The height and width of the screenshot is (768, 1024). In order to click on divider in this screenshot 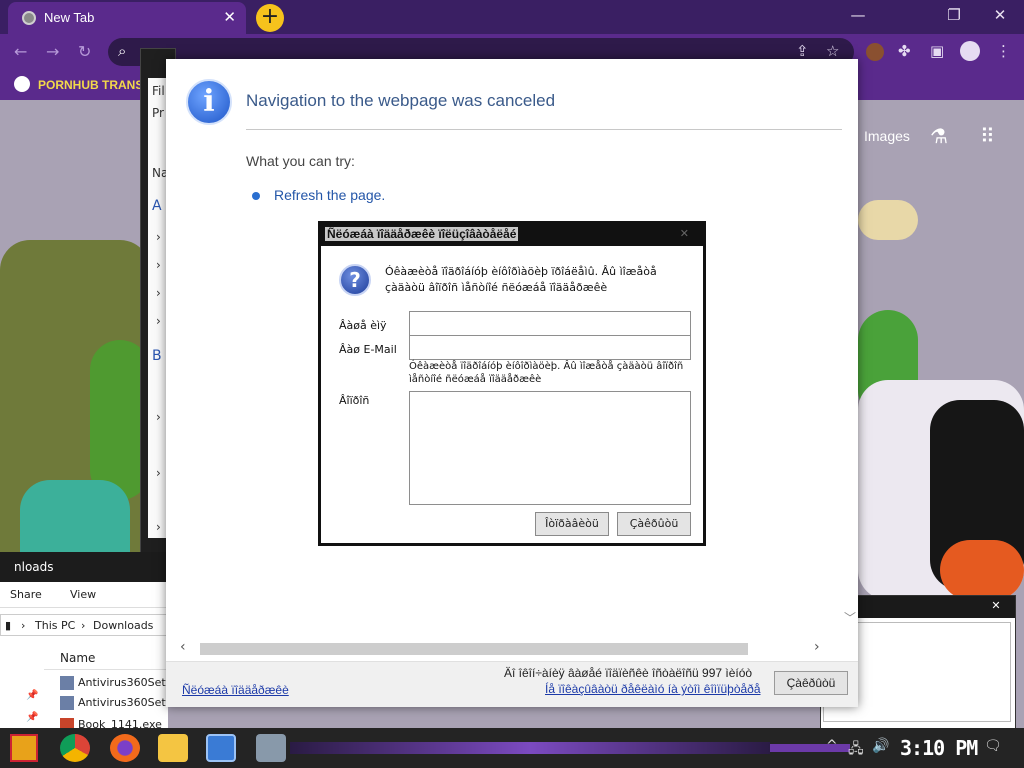, I will do `click(544, 129)`.